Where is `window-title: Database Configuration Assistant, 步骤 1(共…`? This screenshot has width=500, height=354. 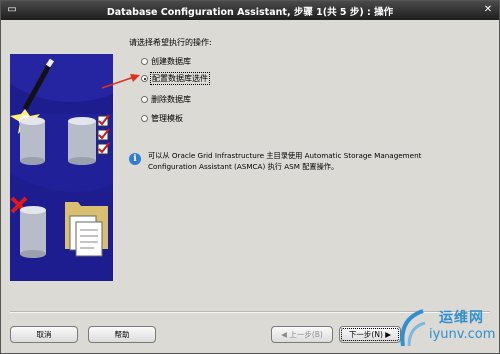
window-title: Database Configuration Assistant, 步骤 1(共… is located at coordinates (250, 12).